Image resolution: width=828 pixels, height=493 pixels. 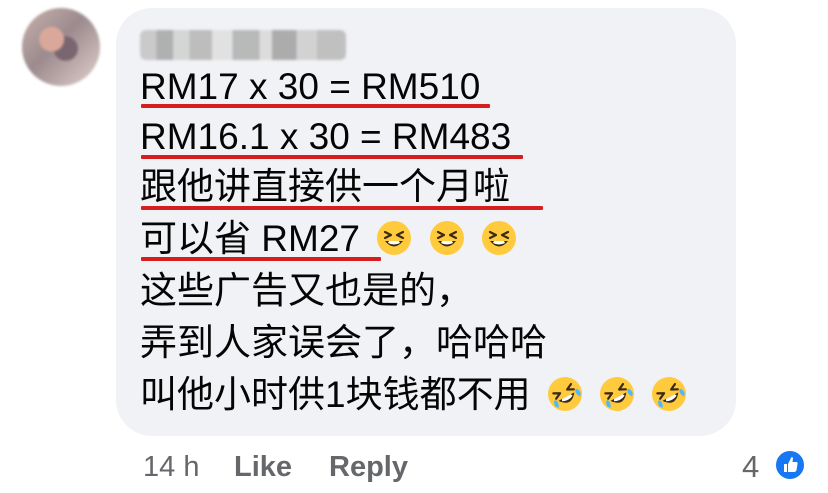 I want to click on thumbs-up-icon, so click(x=790, y=465).